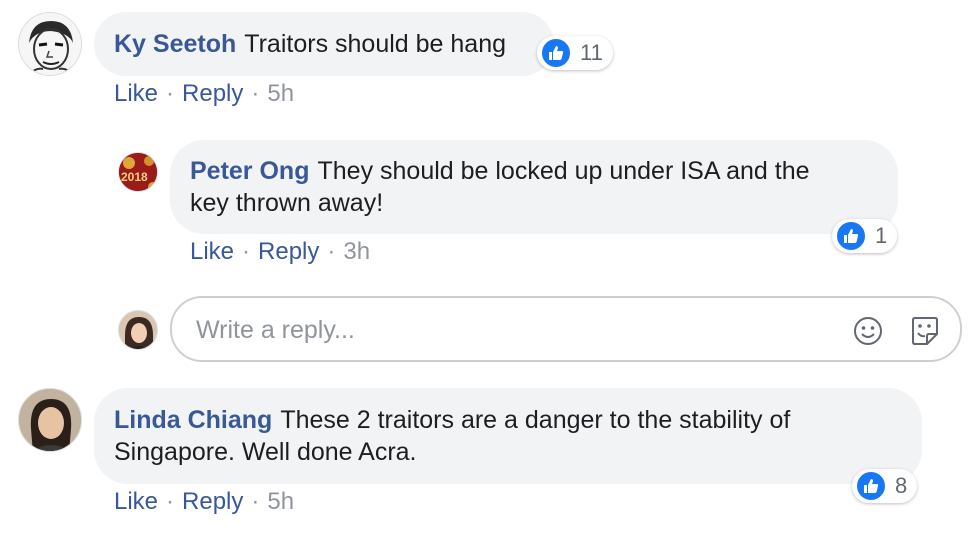 The height and width of the screenshot is (536, 976). Describe the element at coordinates (591, 52) in the screenshot. I see `reaction-count: 11` at that location.